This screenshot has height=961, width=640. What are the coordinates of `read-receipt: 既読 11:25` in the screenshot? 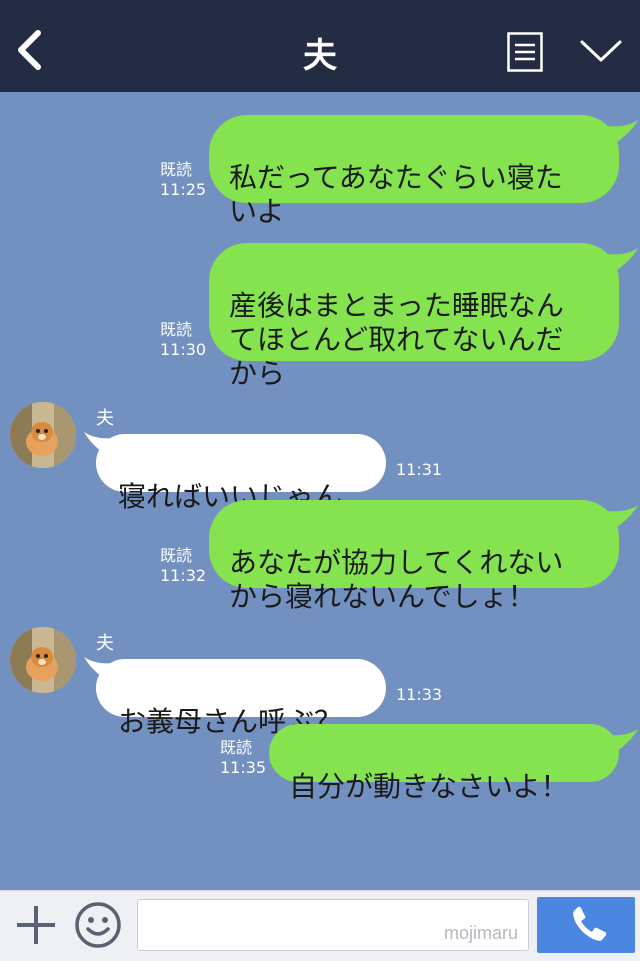 It's located at (183, 180).